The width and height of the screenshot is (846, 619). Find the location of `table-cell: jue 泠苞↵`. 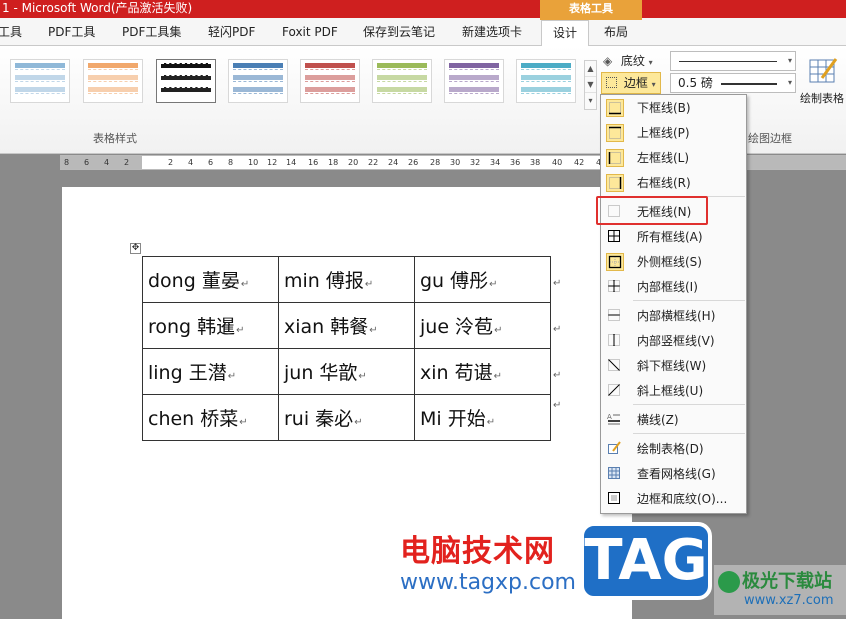

table-cell: jue 泠苞↵ is located at coordinates (482, 325).